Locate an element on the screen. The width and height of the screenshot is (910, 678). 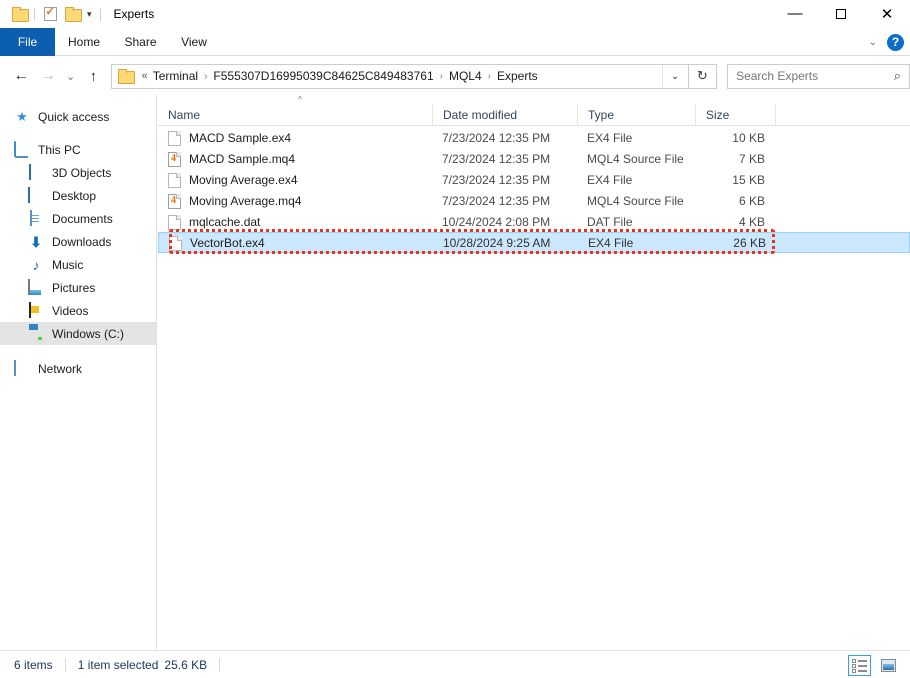
new-folder-icon is located at coordinates (72, 14).